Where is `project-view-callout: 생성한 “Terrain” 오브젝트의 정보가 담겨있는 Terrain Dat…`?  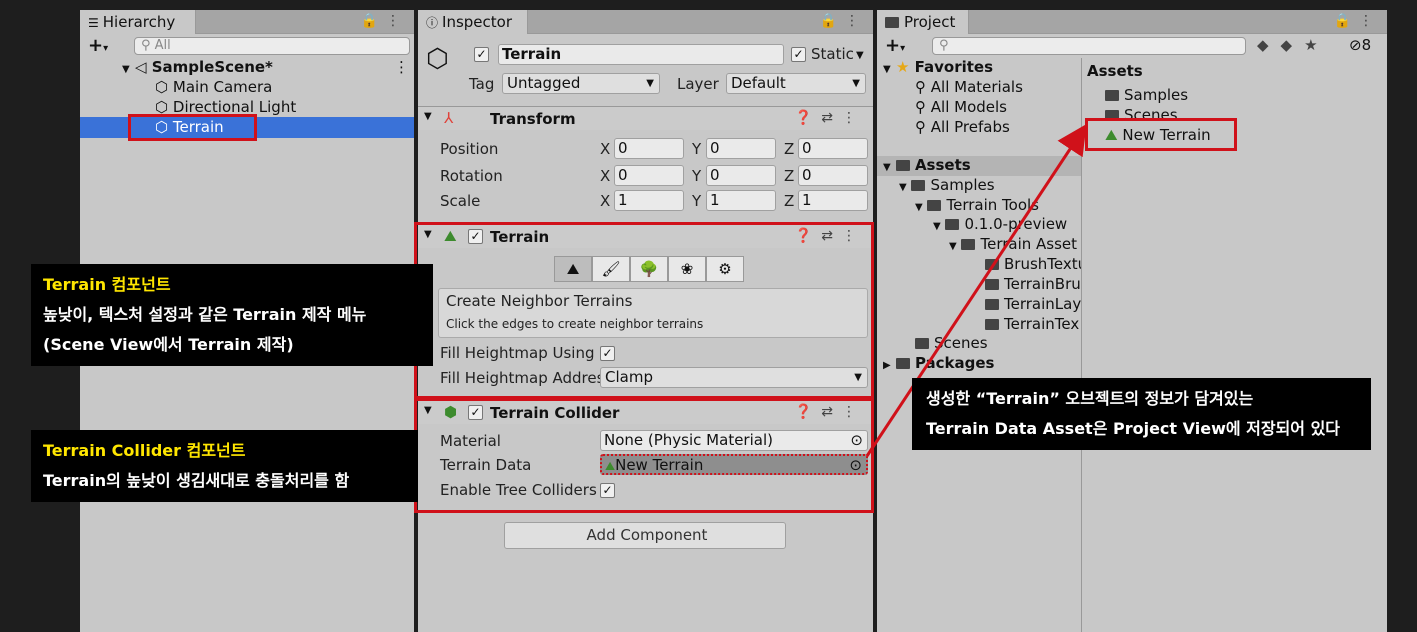 project-view-callout: 생성한 “Terrain” 오브젝트의 정보가 담겨있는 Terrain Dat… is located at coordinates (1141, 414).